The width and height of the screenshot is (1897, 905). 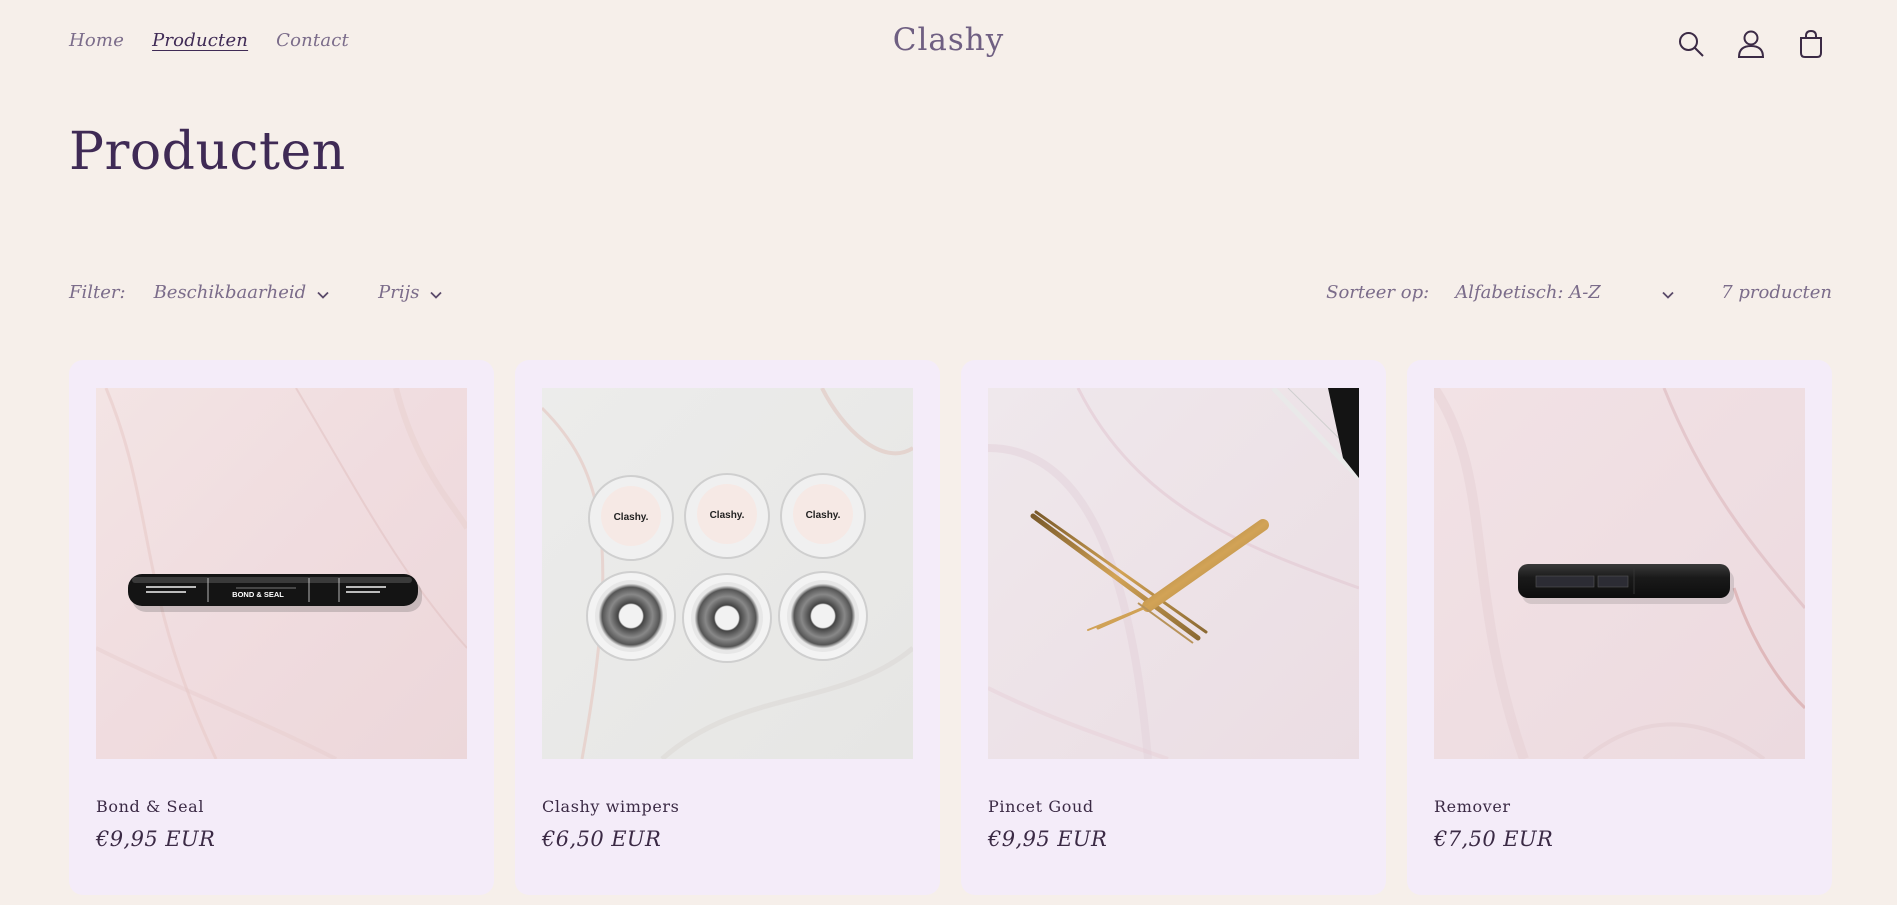 I want to click on product-name: Clashy wimpers, so click(x=611, y=806).